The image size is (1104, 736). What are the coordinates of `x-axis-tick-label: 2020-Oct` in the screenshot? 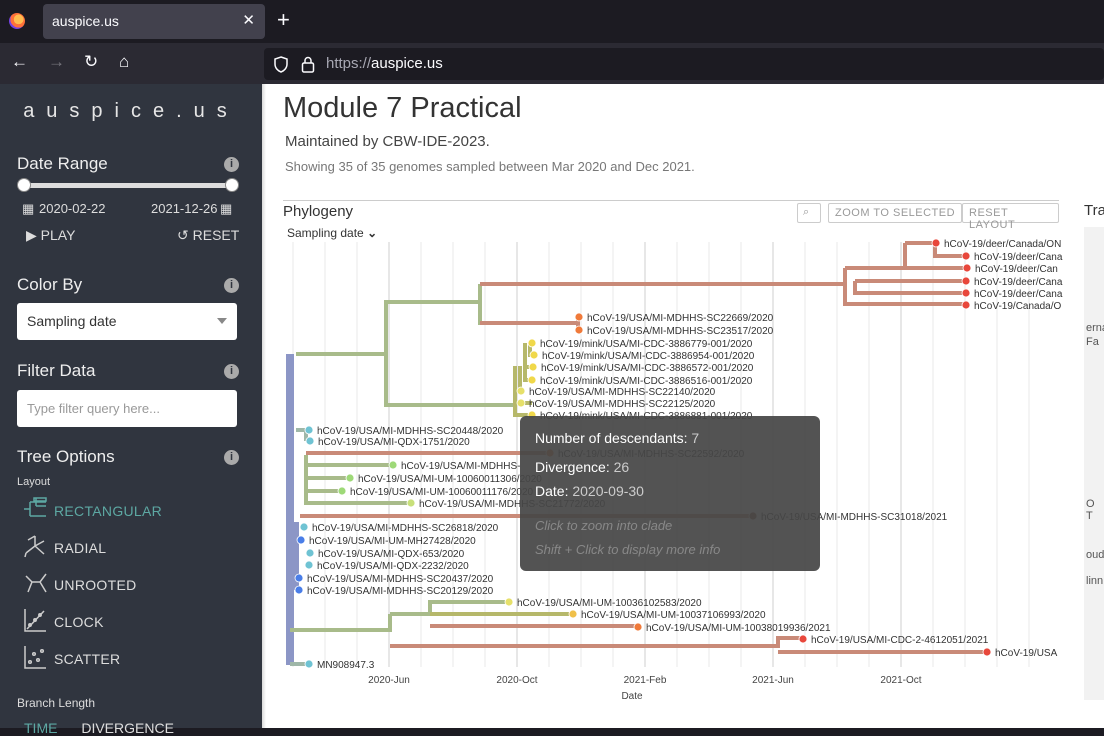 It's located at (516, 680).